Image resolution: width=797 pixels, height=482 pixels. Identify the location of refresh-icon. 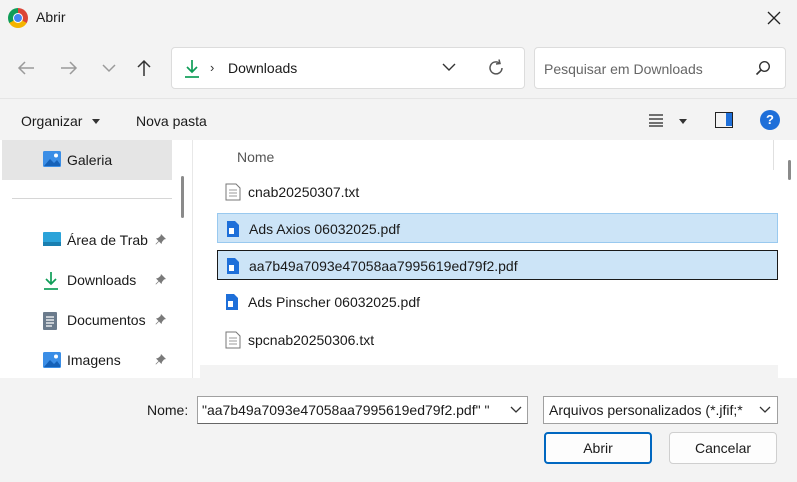
(496, 68).